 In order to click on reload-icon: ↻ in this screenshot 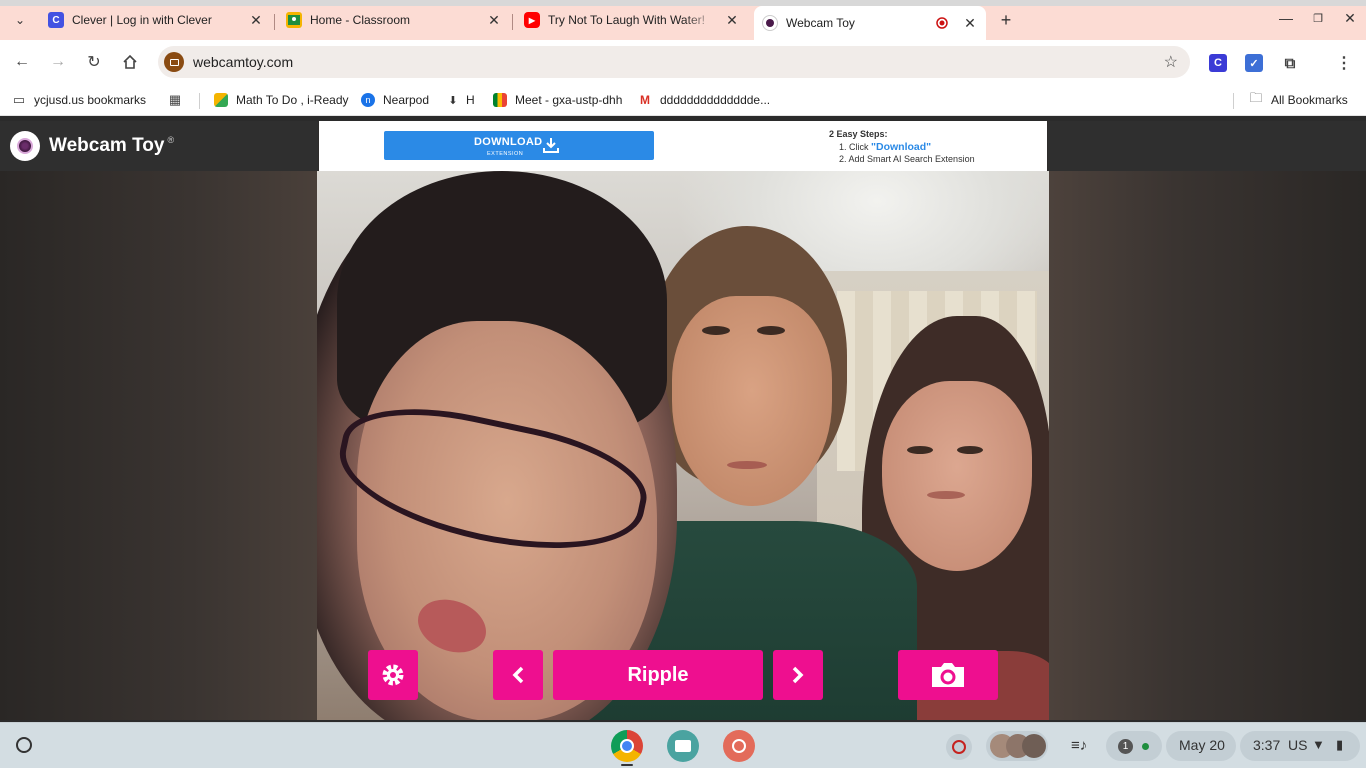, I will do `click(94, 62)`.